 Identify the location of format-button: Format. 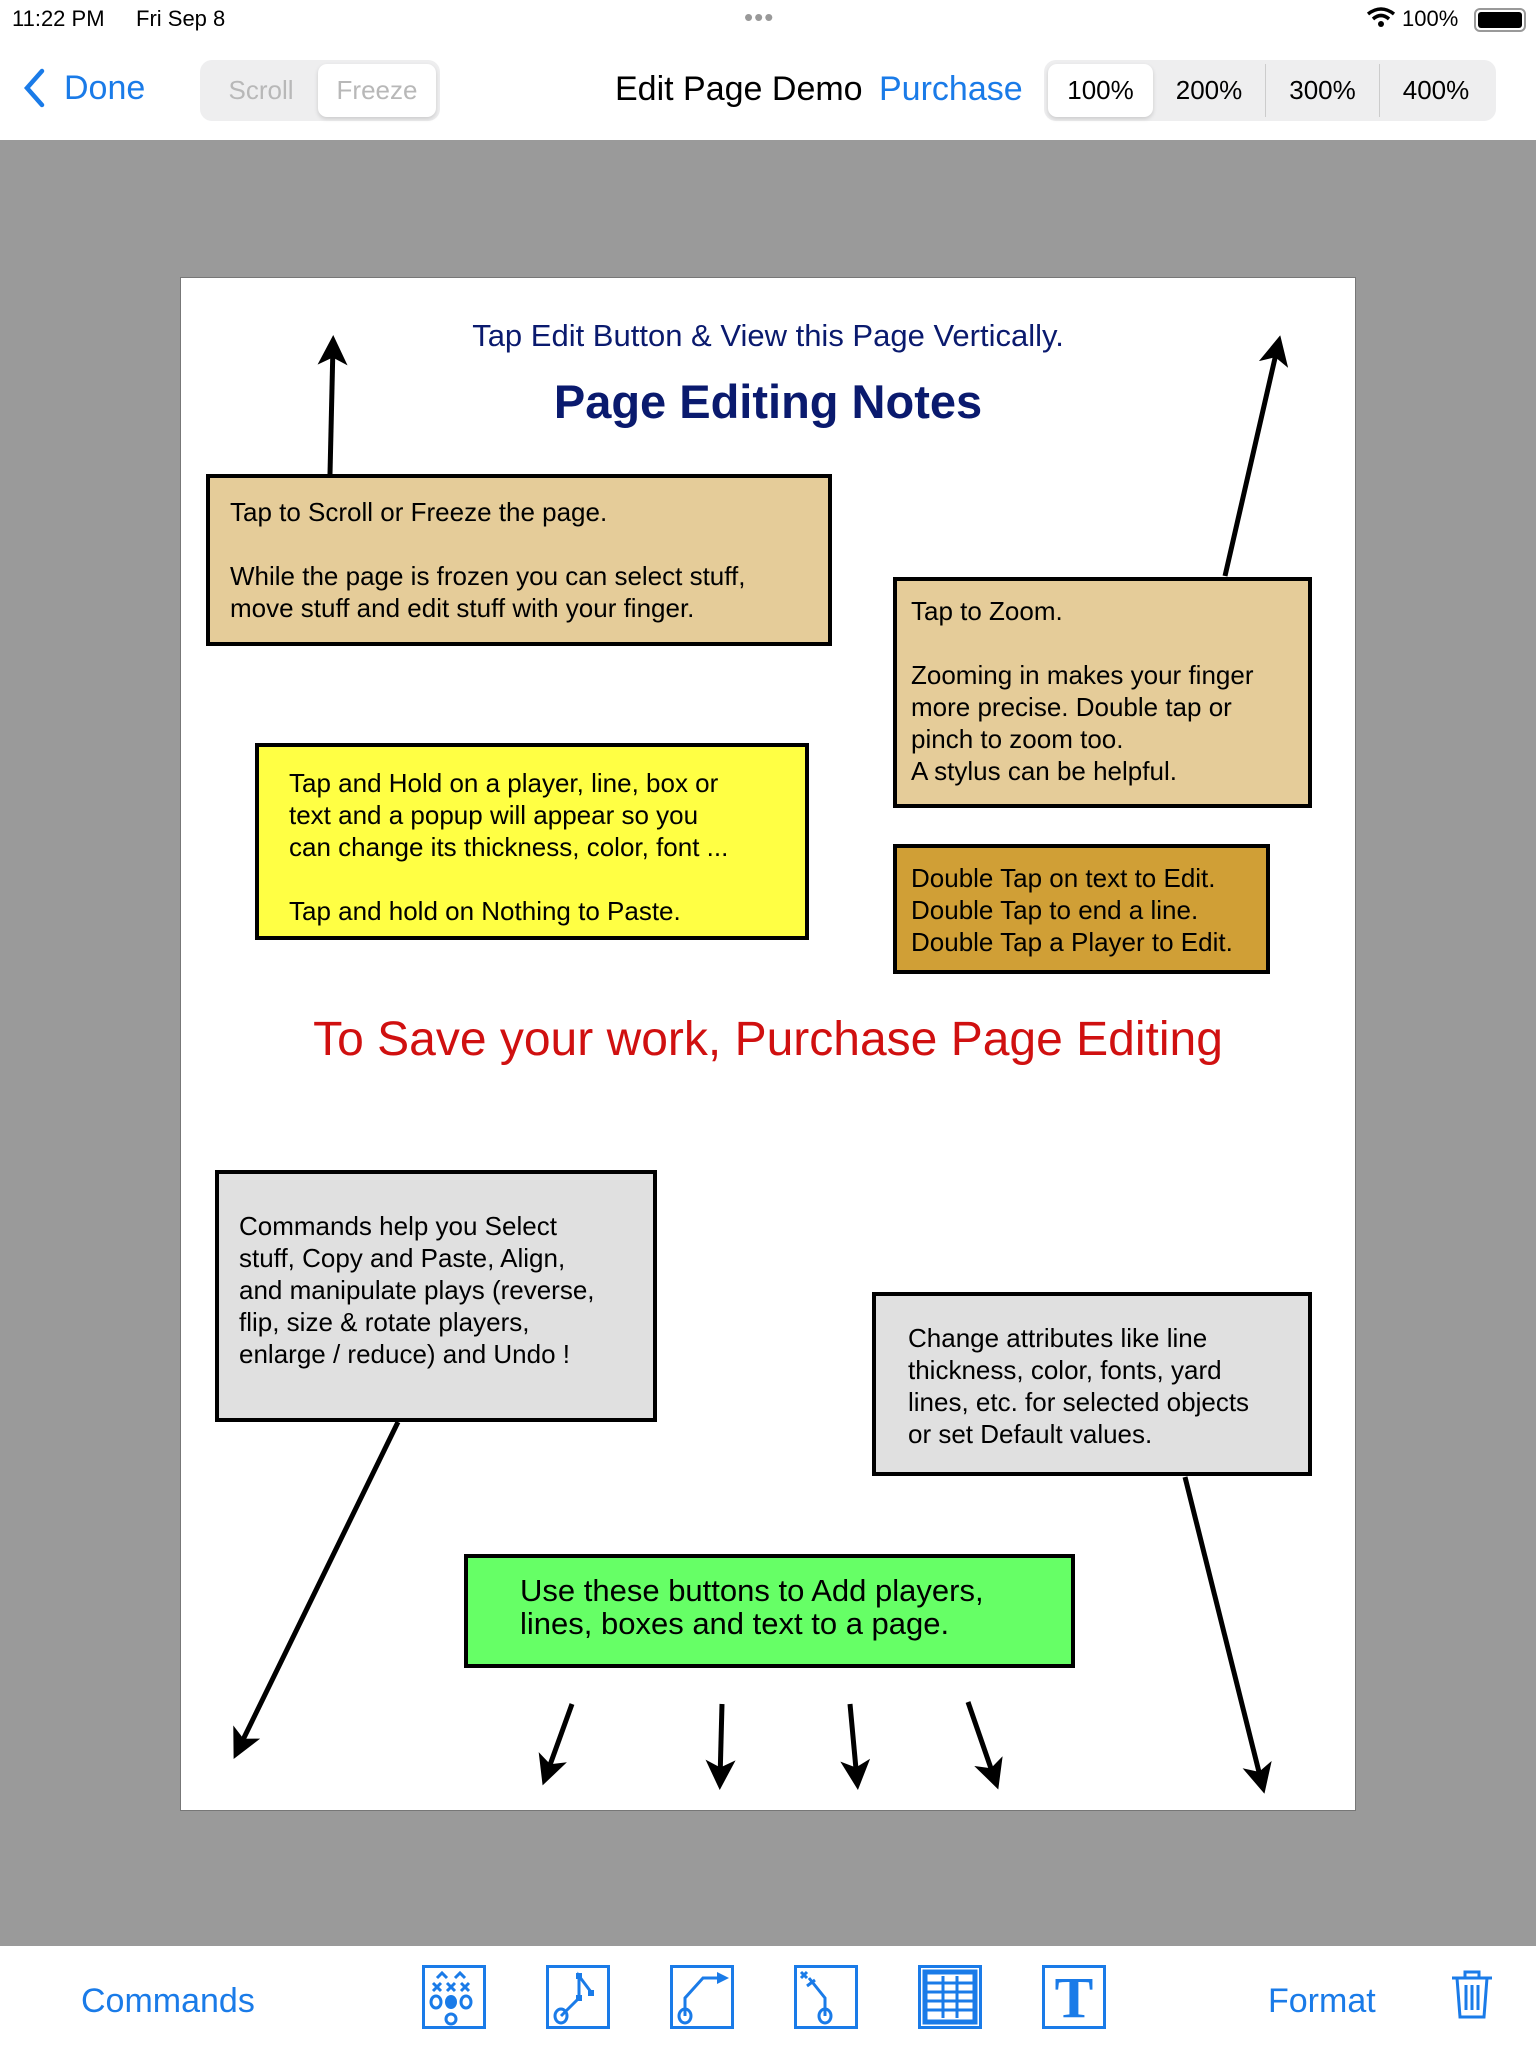
(1322, 2001).